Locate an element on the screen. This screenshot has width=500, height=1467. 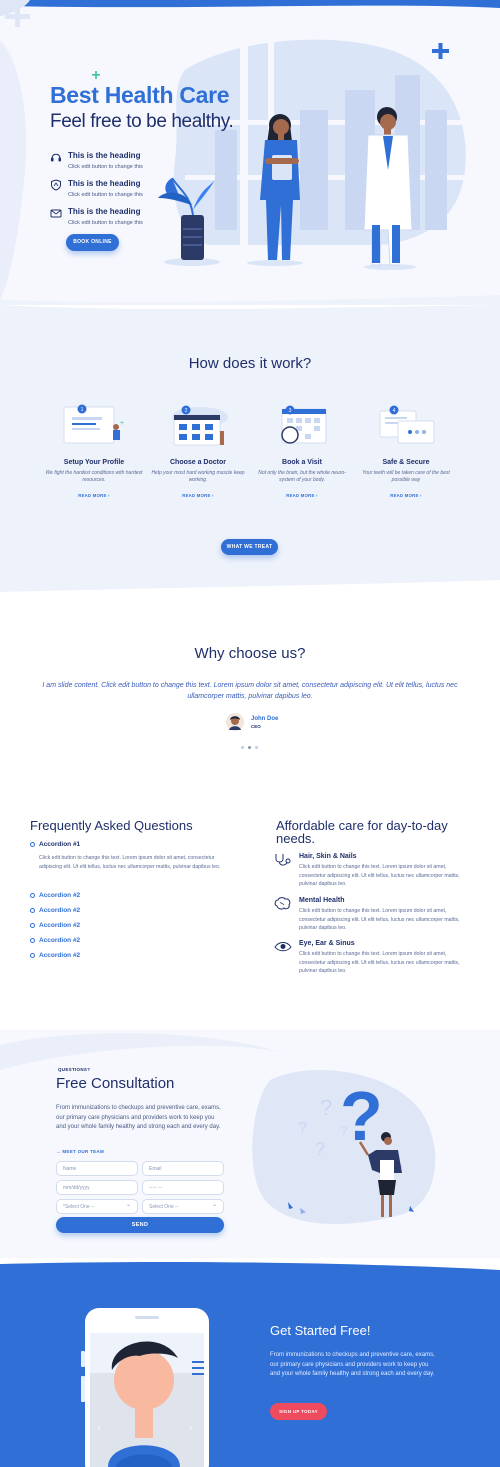
avatar is located at coordinates (235, 722).